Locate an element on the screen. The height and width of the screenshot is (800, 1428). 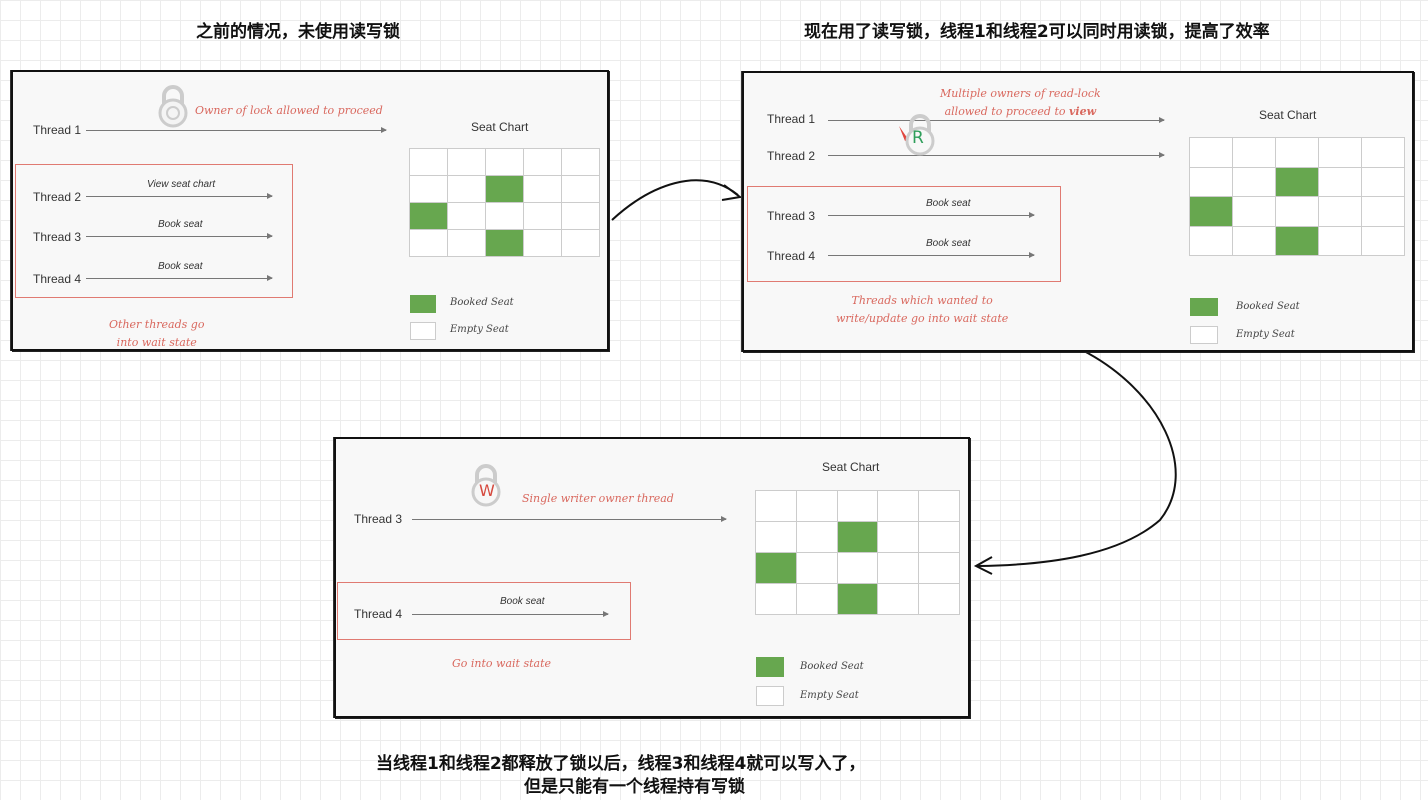
legend-booked-swatch is located at coordinates (423, 304).